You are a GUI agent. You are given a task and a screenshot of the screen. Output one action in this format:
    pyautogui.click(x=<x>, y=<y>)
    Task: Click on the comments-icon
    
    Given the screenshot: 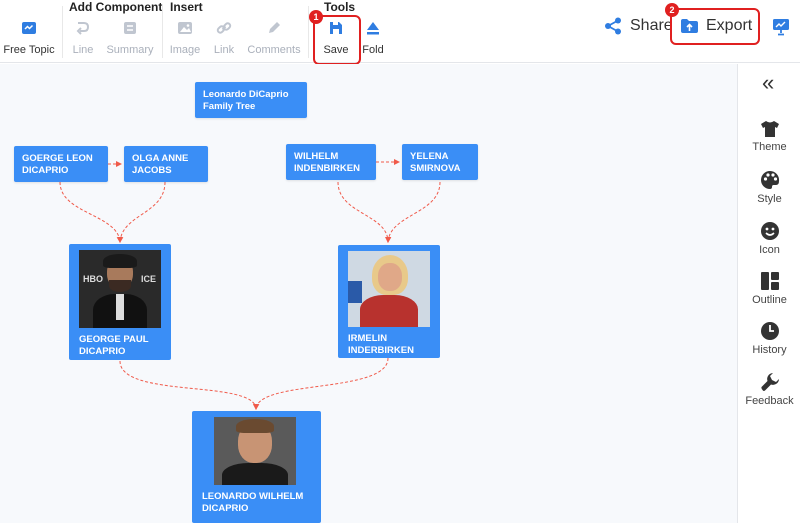 What is the action you would take?
    pyautogui.click(x=274, y=28)
    